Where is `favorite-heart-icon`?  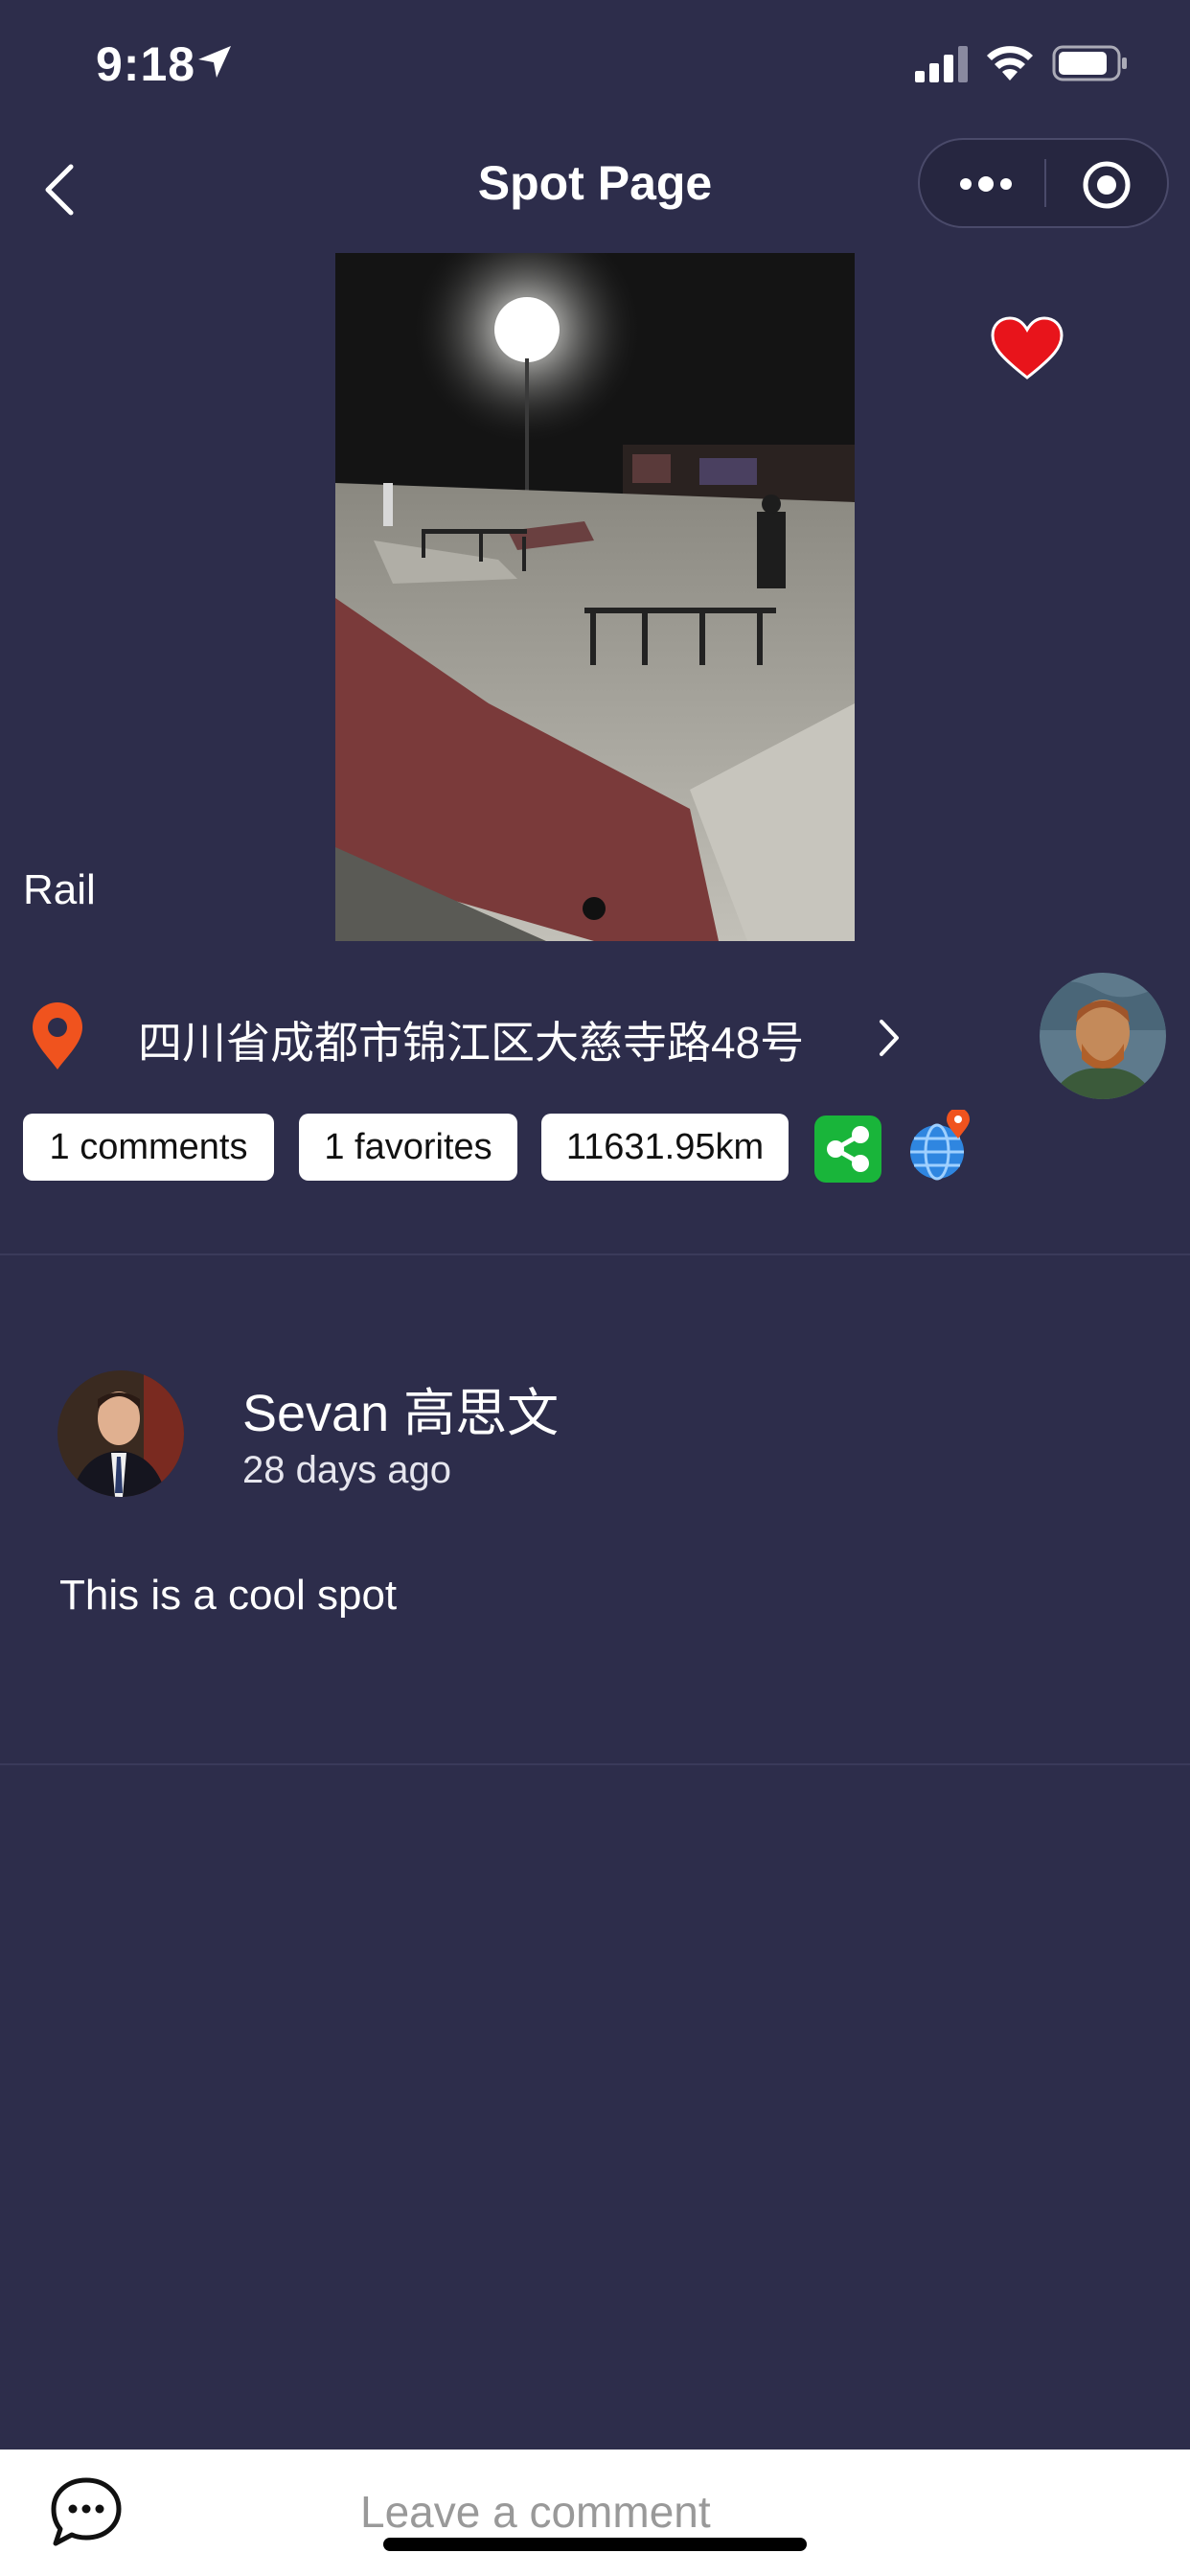
favorite-heart-icon is located at coordinates (1028, 348).